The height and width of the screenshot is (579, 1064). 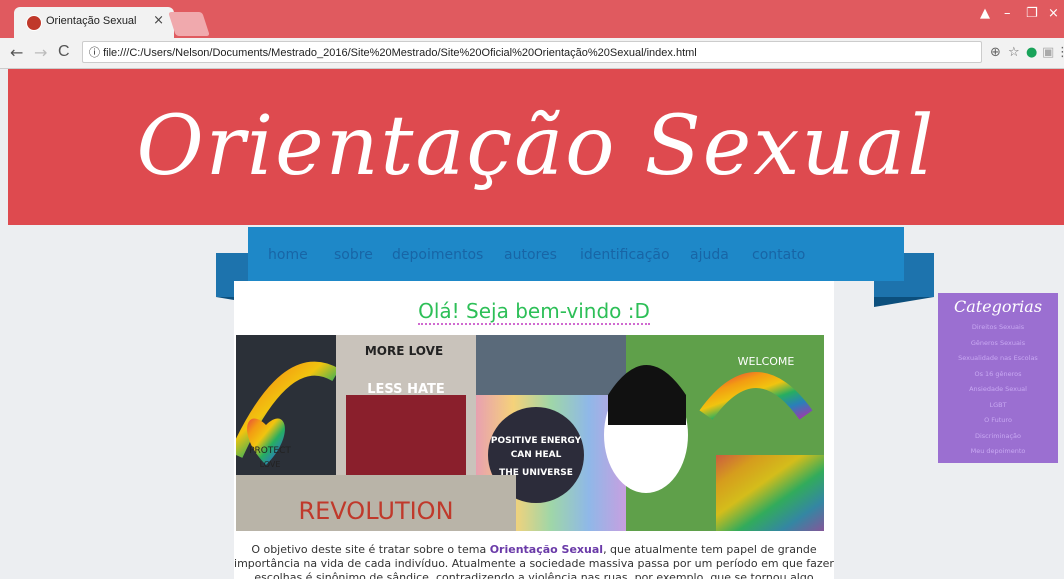 I want to click on info-icon: ⓘ, so click(x=94, y=53).